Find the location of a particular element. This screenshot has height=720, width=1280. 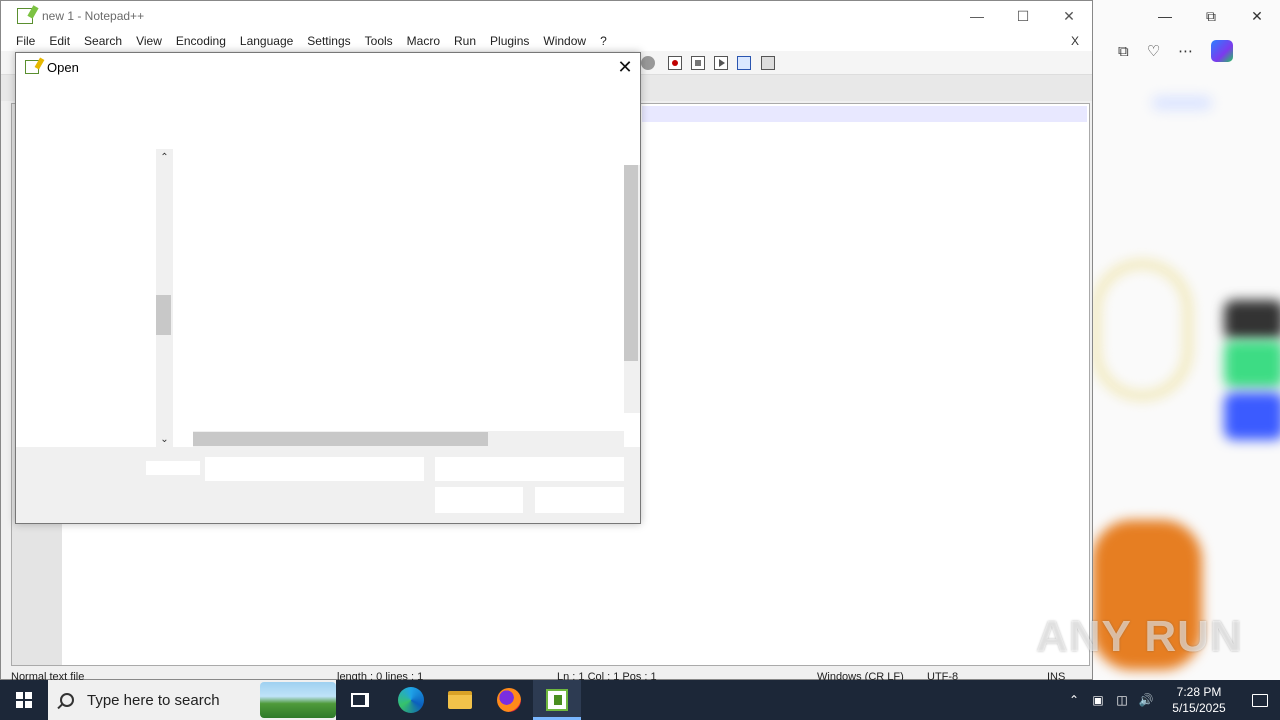

clock-date: 5/15/2025 is located at coordinates (1199, 708).